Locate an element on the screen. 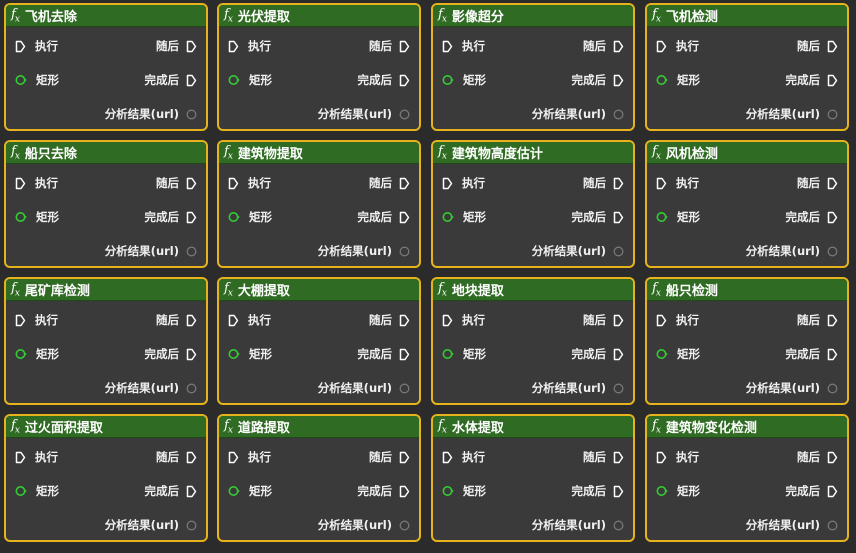  node-header: fx 飞机去除 is located at coordinates (106, 16).